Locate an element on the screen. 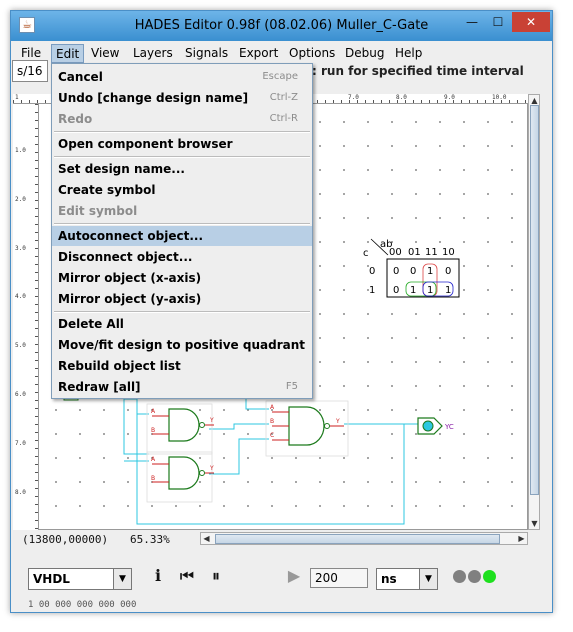 This screenshot has height=632, width=573. ruler-left: 1.0 2.0 3.0 4.0 5.0 6.0 7.0 8.0 is located at coordinates (26, 317).